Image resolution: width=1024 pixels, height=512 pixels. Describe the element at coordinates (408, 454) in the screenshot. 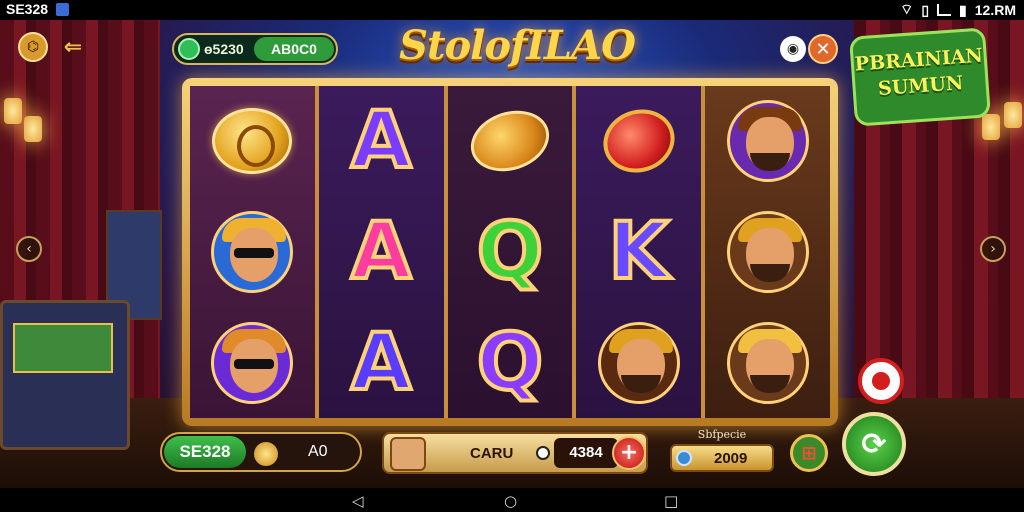

I see `player-avatar` at that location.